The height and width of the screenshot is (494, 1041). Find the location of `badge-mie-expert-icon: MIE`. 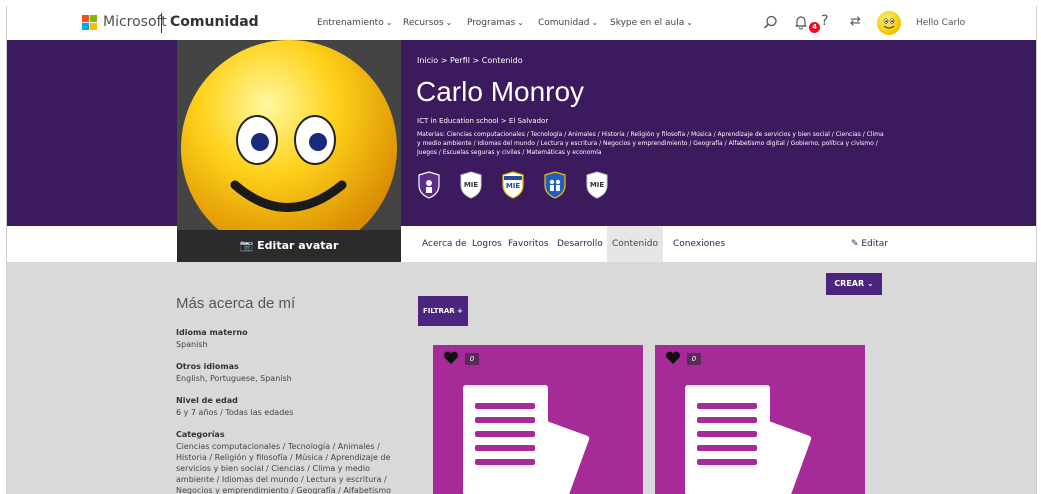

badge-mie-expert-icon: MIE is located at coordinates (513, 185).